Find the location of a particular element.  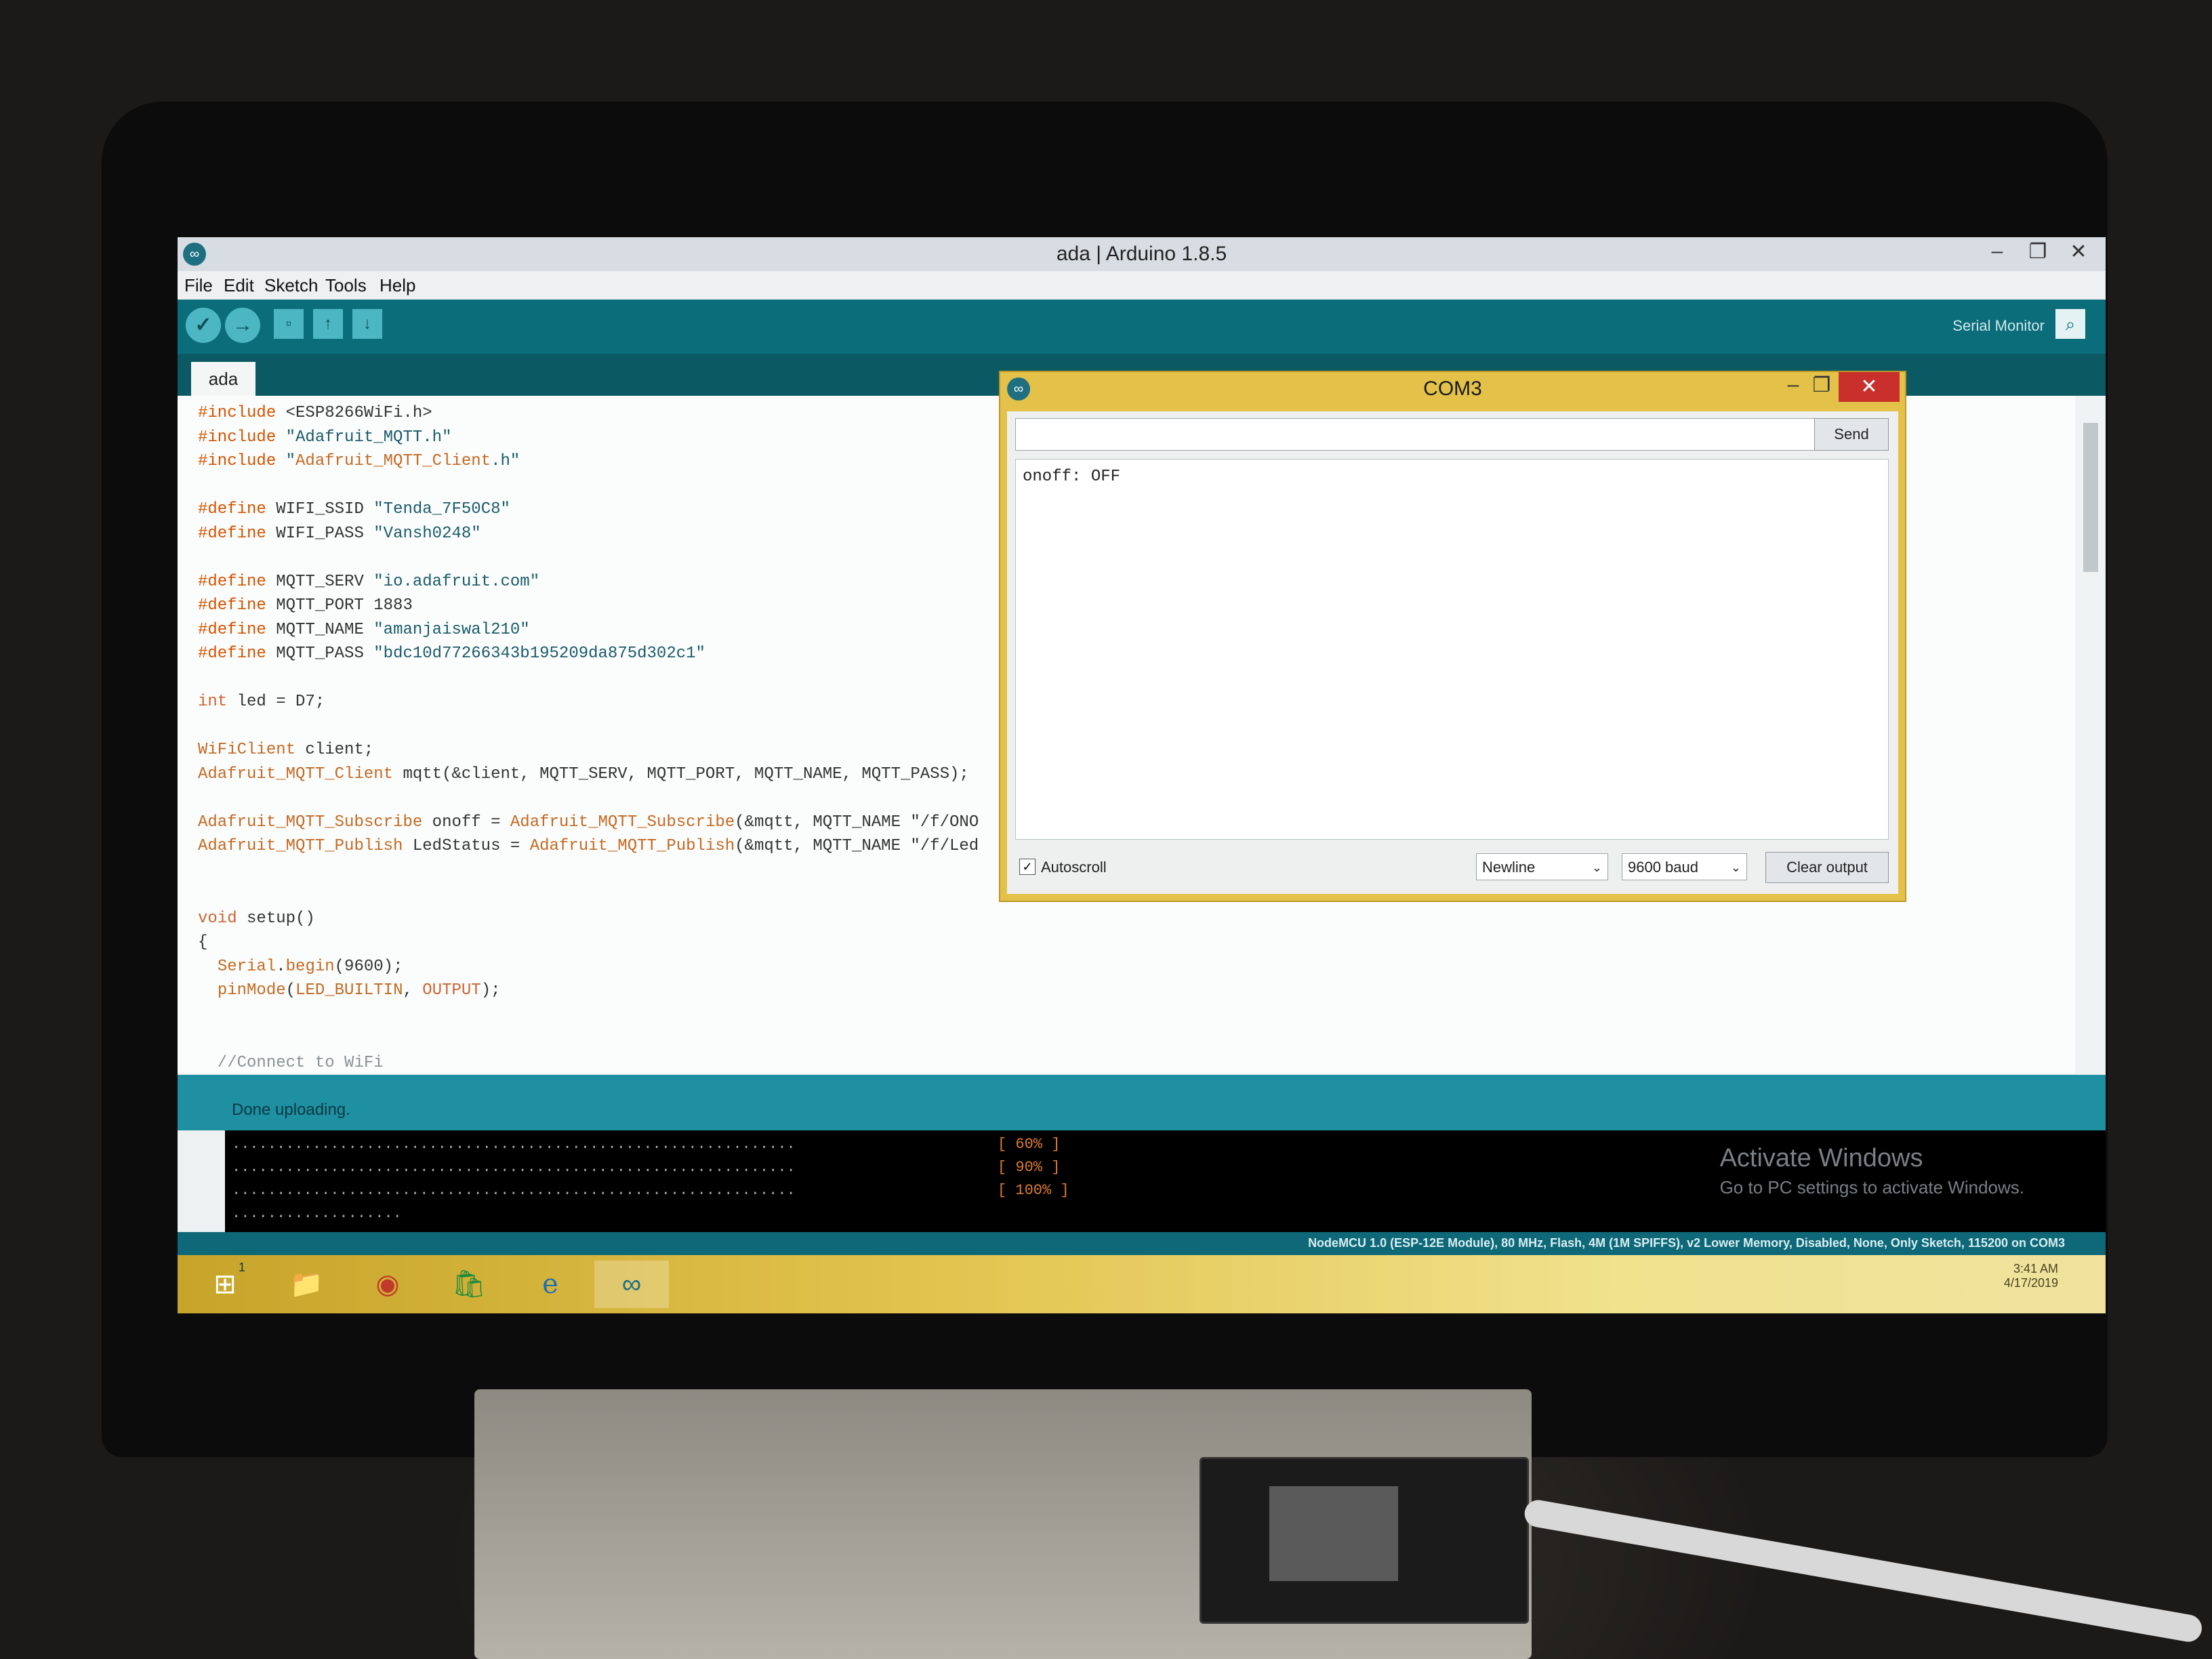

code-line: void setup() is located at coordinates (256, 919).